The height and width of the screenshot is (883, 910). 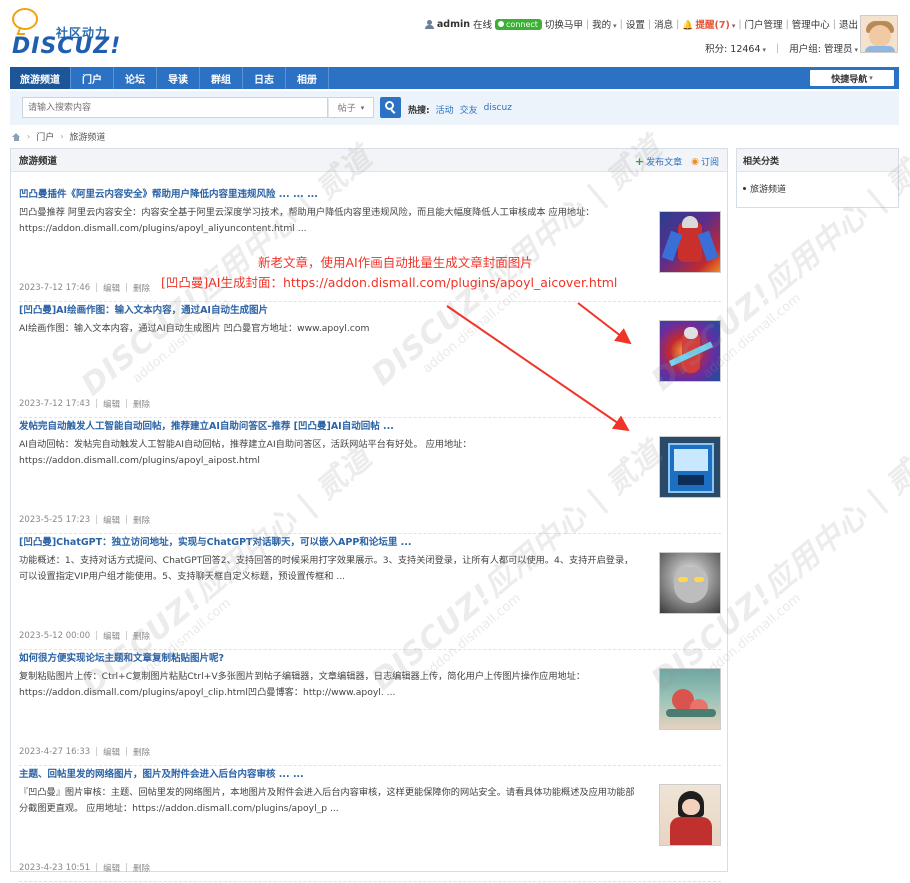 What do you see at coordinates (817, 188) in the screenshot?
I see `sidebar-item-travel: 旅游频道` at bounding box center [817, 188].